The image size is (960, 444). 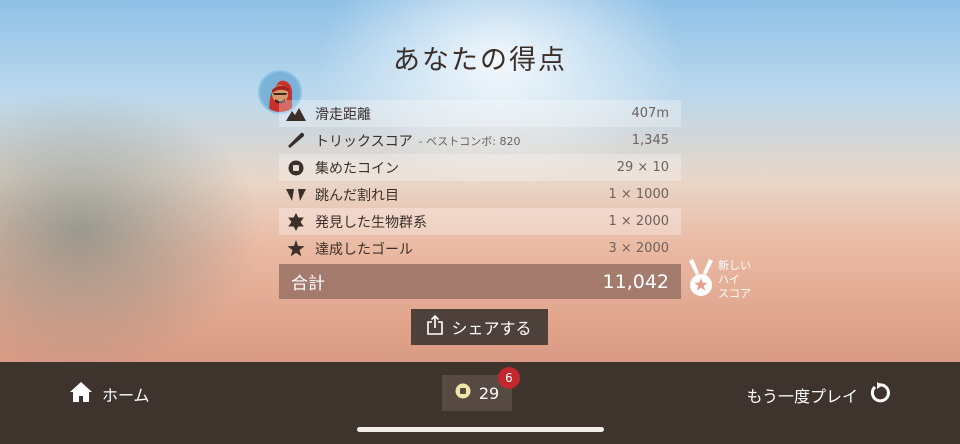 I want to click on score-row-label: 滑走距離, so click(x=343, y=114).